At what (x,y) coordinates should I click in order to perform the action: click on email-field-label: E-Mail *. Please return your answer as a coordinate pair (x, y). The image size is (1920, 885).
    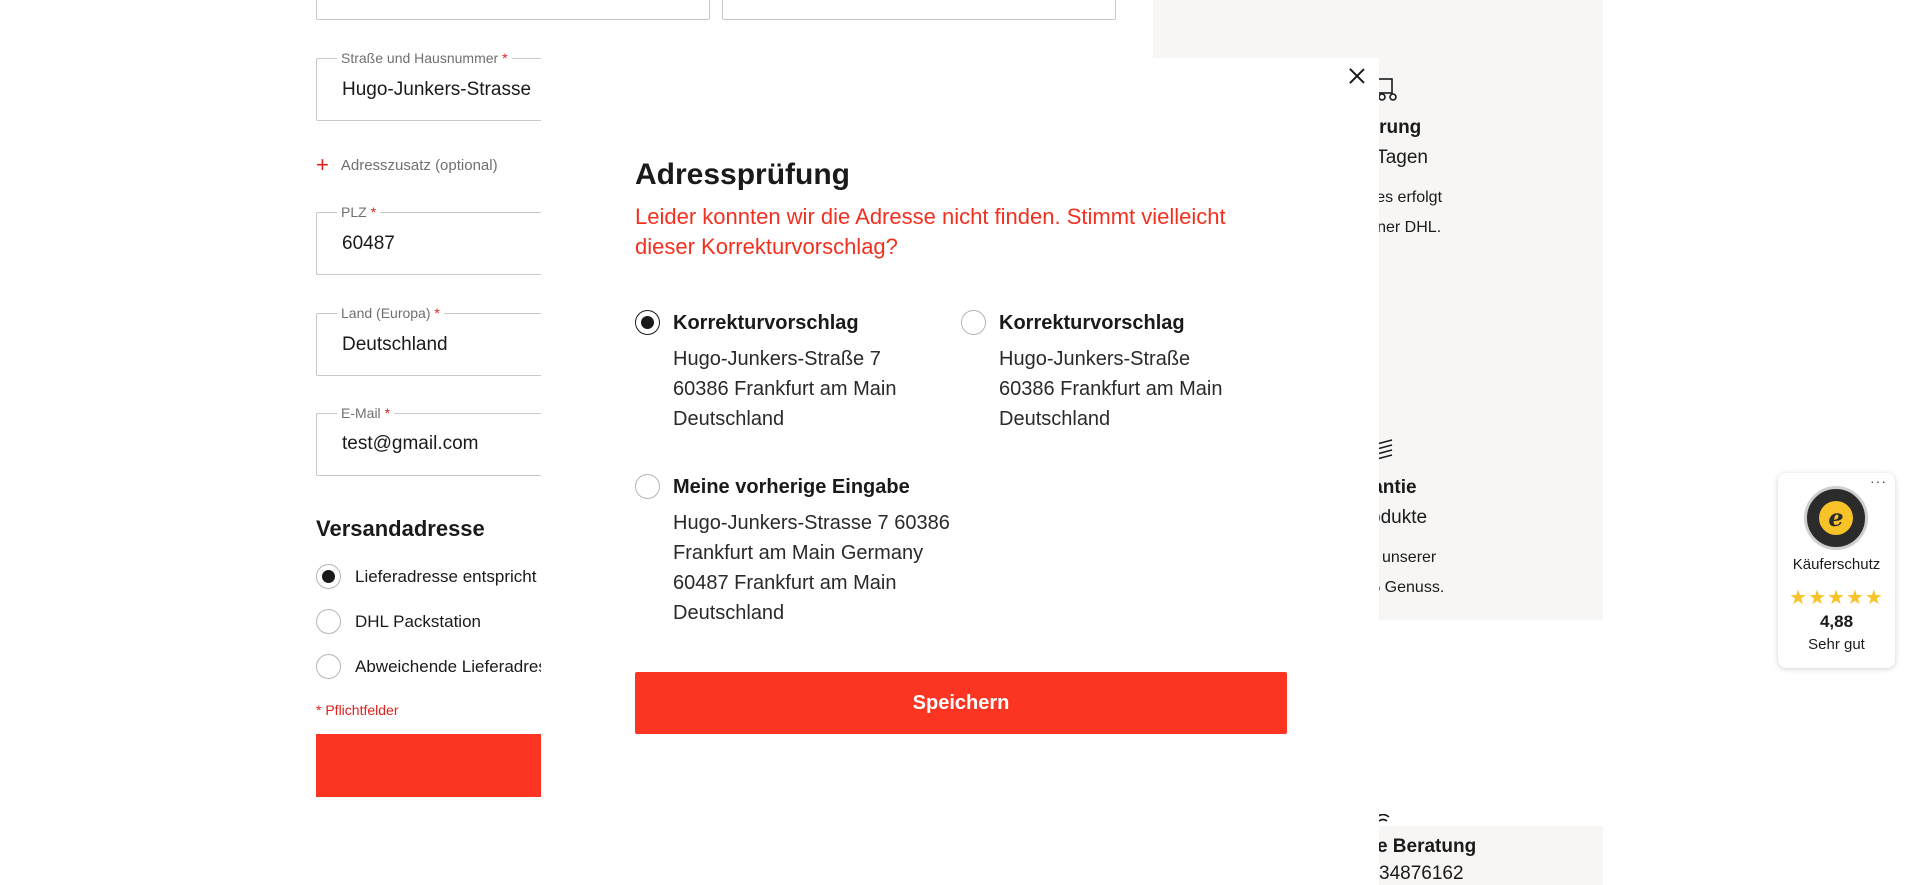
    Looking at the image, I should click on (366, 413).